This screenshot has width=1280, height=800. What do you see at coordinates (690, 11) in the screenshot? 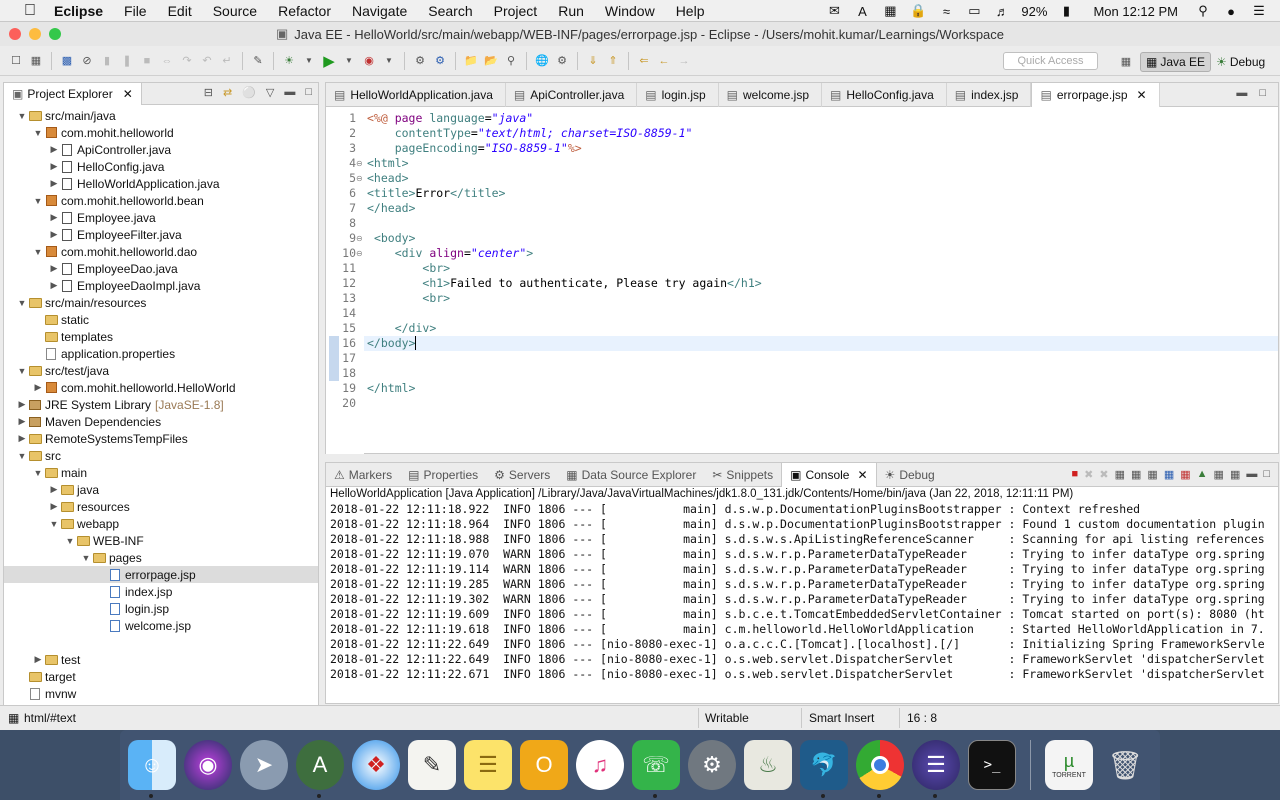
I see `menu-help: Help` at bounding box center [690, 11].